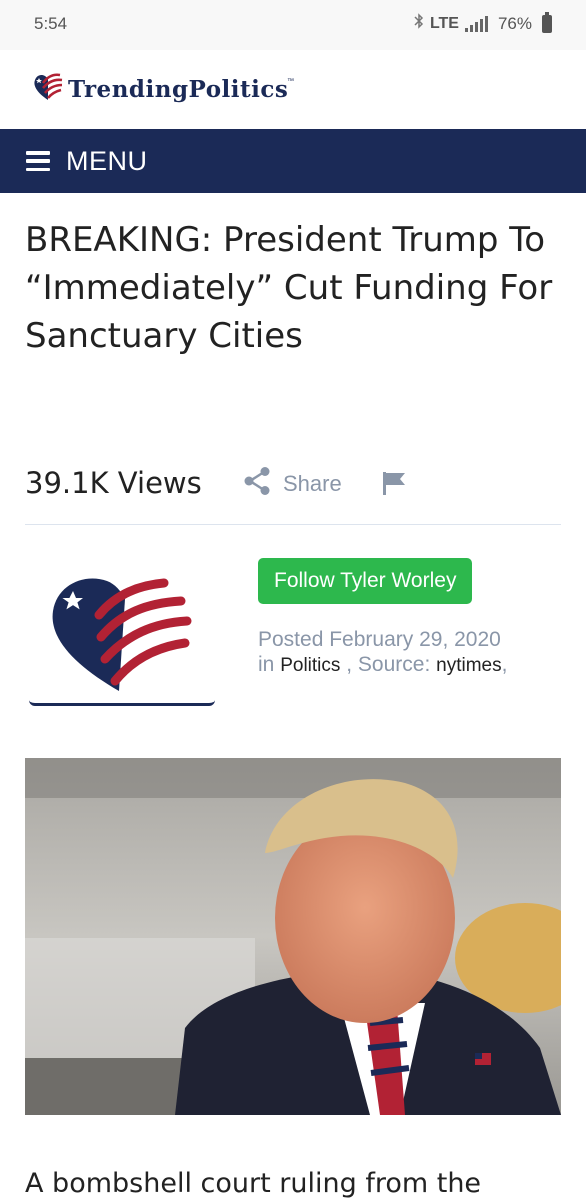  I want to click on status-time: 5:54, so click(51, 23).